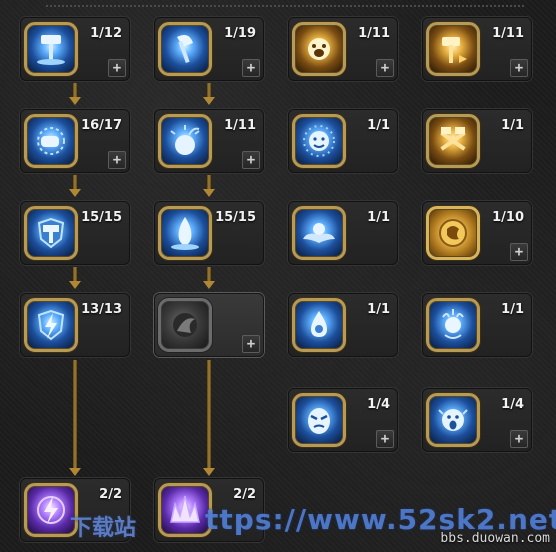  Describe the element at coordinates (185, 510) in the screenshot. I see `crystal-crown-icon` at that location.